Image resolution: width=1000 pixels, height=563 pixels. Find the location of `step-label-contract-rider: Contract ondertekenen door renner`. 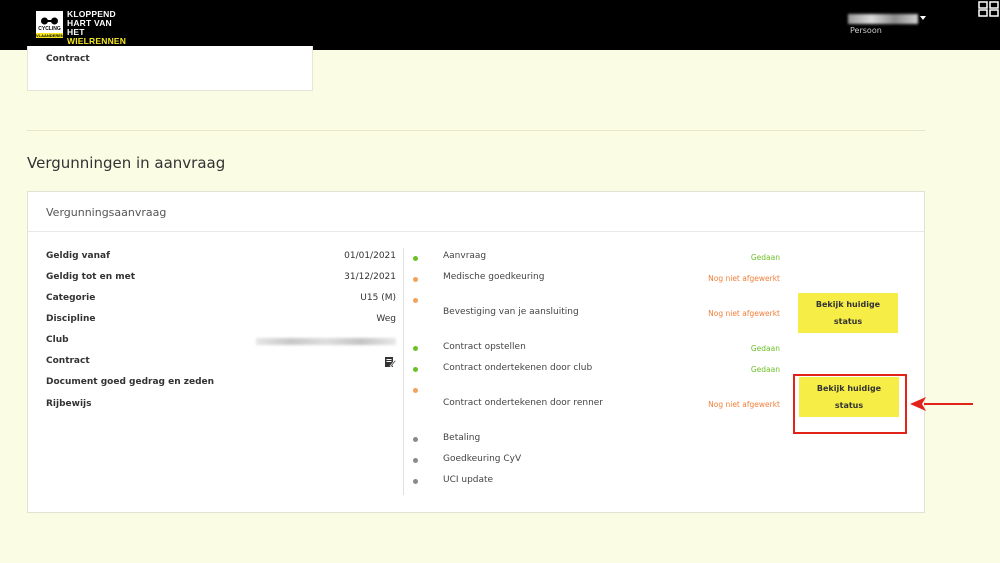

step-label-contract-rider: Contract ondertekenen door renner is located at coordinates (523, 403).